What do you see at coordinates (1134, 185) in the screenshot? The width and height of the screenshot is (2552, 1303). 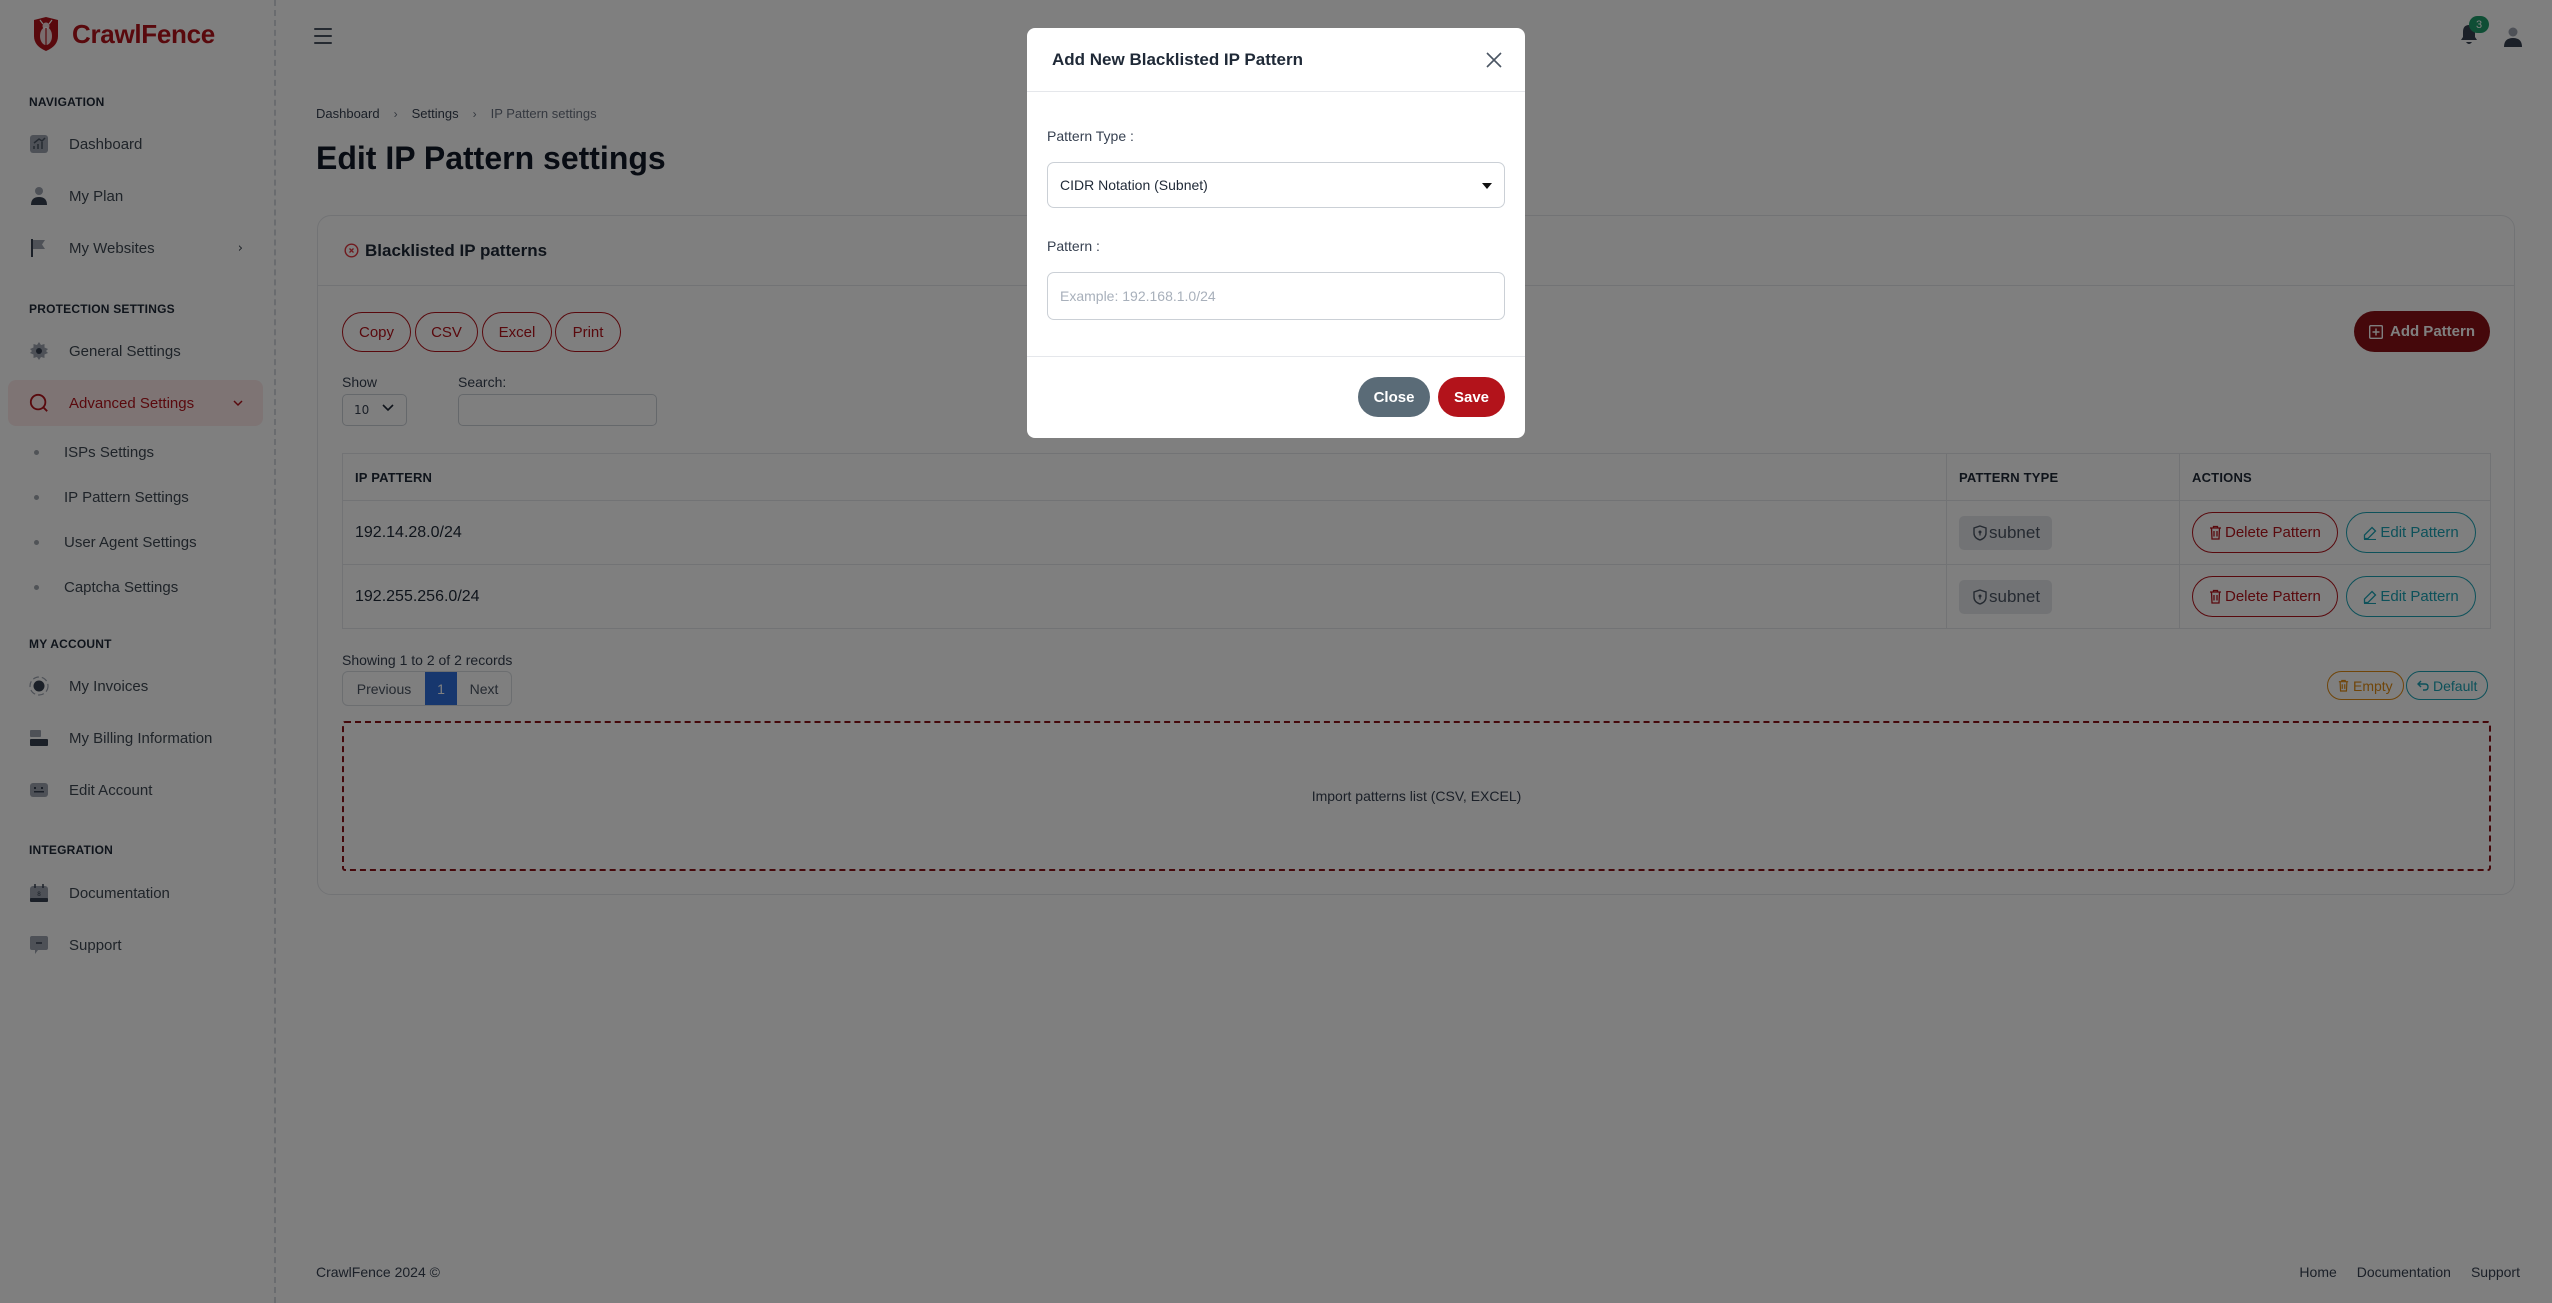 I see `pattern-type-value: CIDR Notation (Subnet)` at bounding box center [1134, 185].